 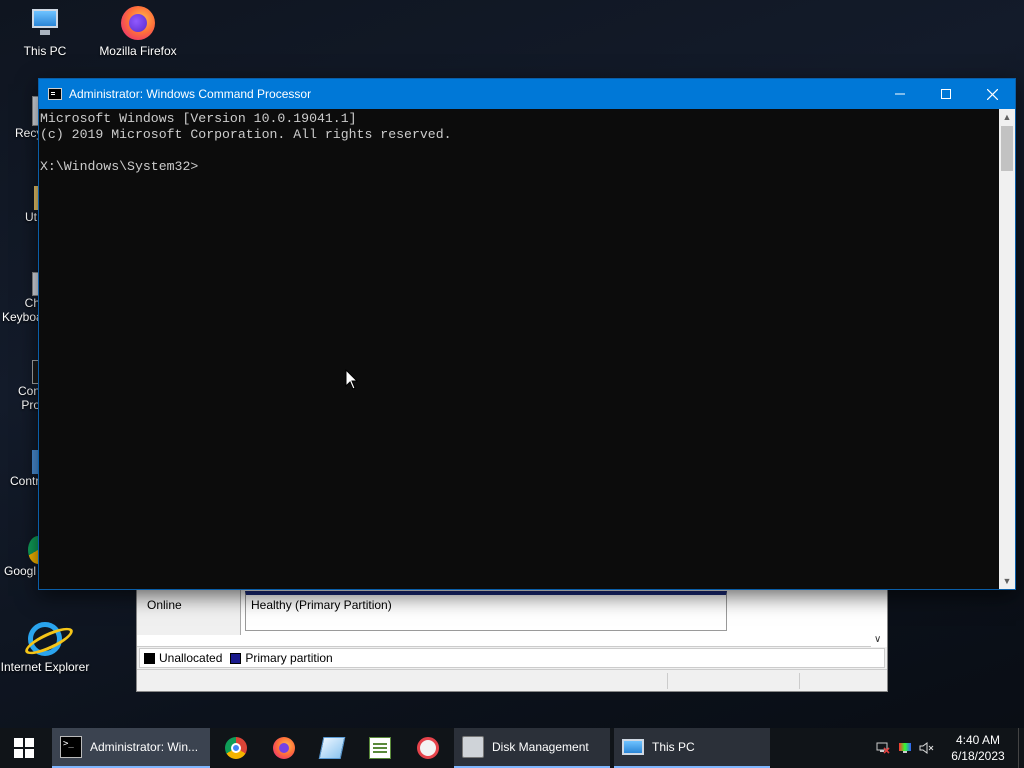 I want to click on minimize-icon, so click(x=900, y=94).